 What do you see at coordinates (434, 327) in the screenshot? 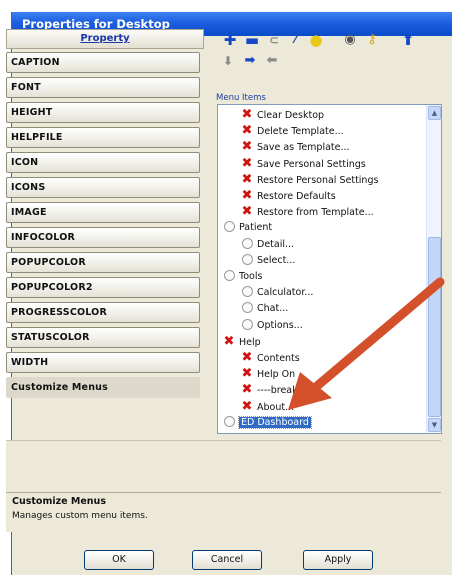
I see `scrollbar-thumb` at bounding box center [434, 327].